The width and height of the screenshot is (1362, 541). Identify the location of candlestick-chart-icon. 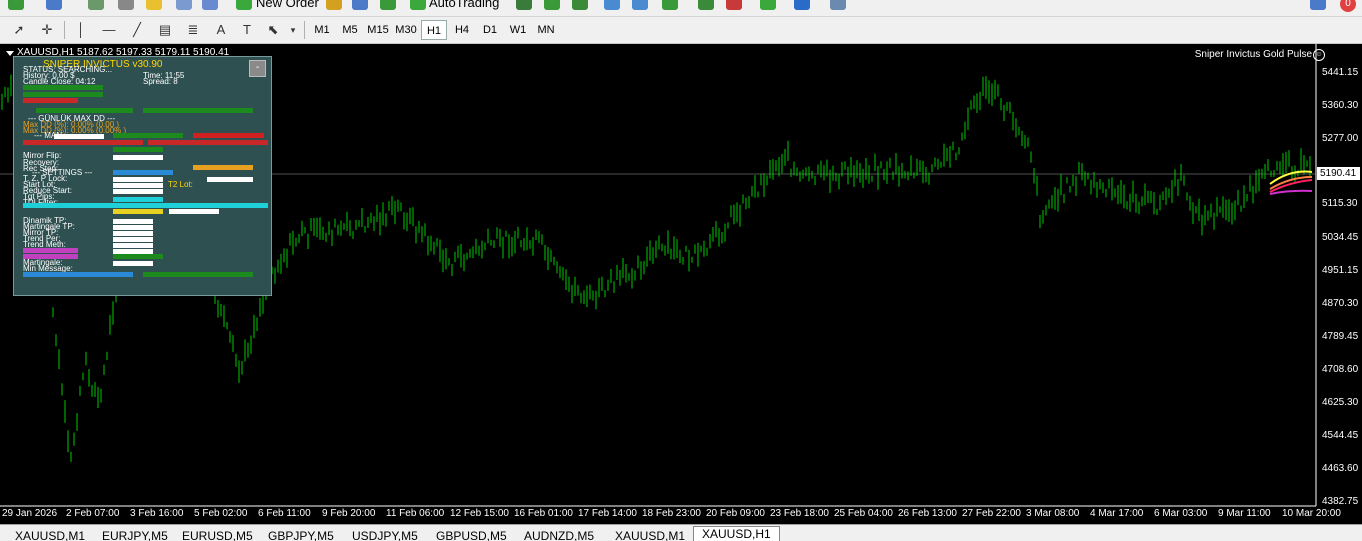
(552, 5).